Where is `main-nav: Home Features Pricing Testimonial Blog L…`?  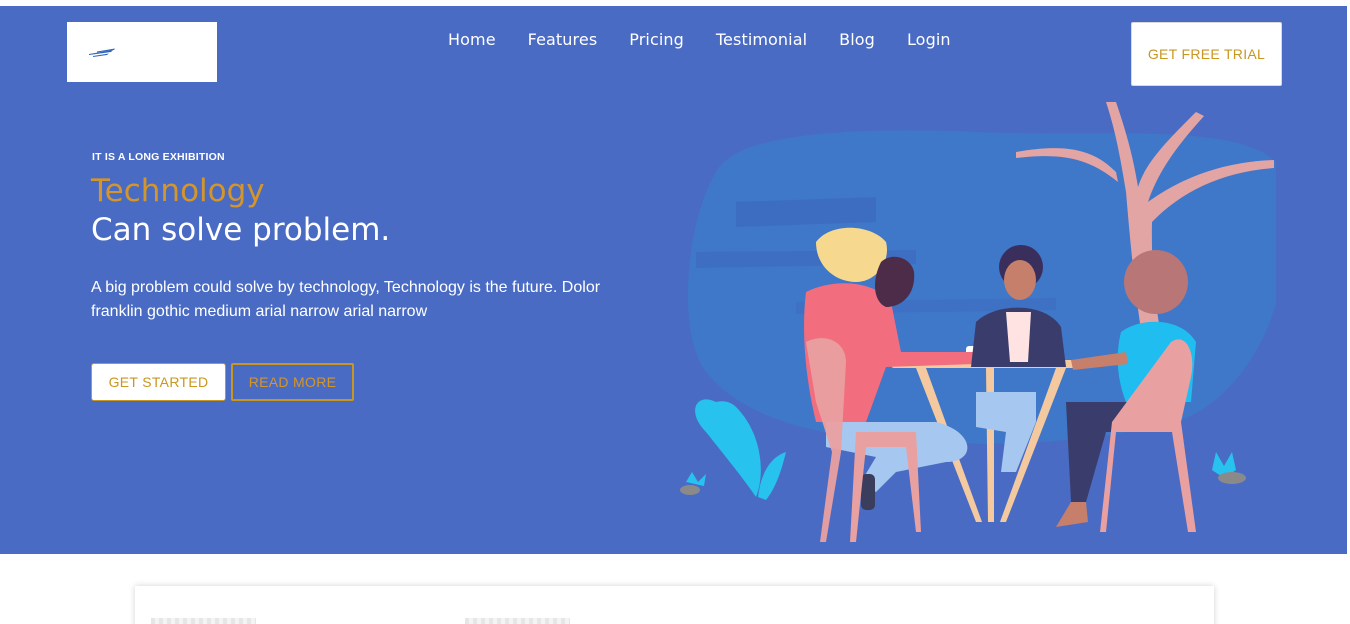 main-nav: Home Features Pricing Testimonial Blog L… is located at coordinates (699, 39).